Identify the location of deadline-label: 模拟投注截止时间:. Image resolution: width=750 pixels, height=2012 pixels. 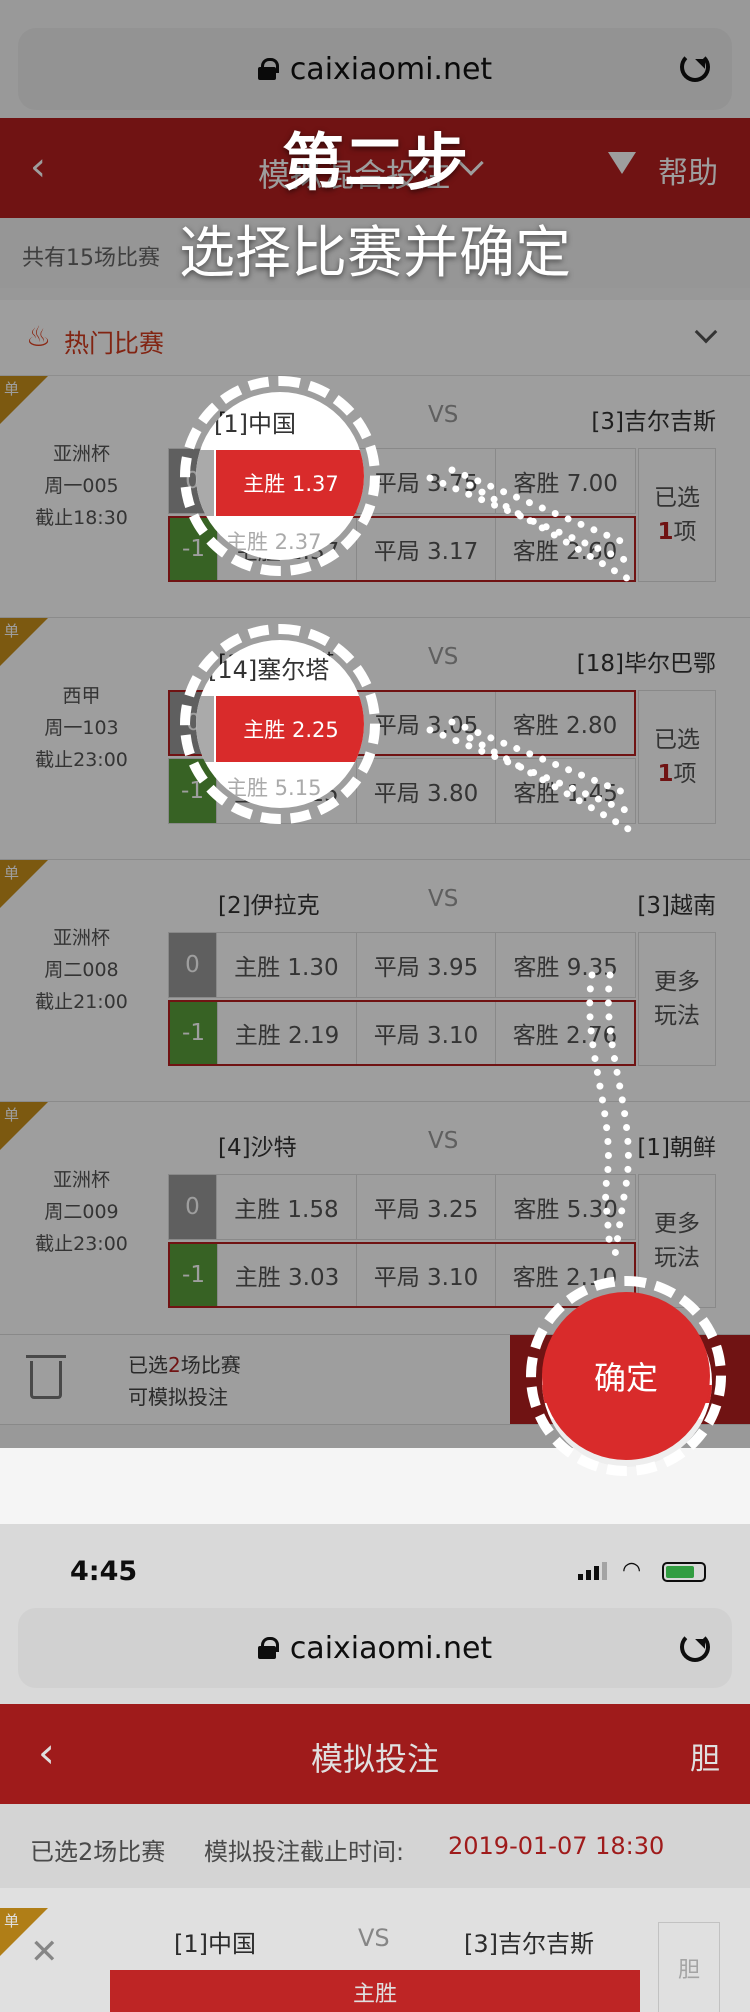
(304, 1852).